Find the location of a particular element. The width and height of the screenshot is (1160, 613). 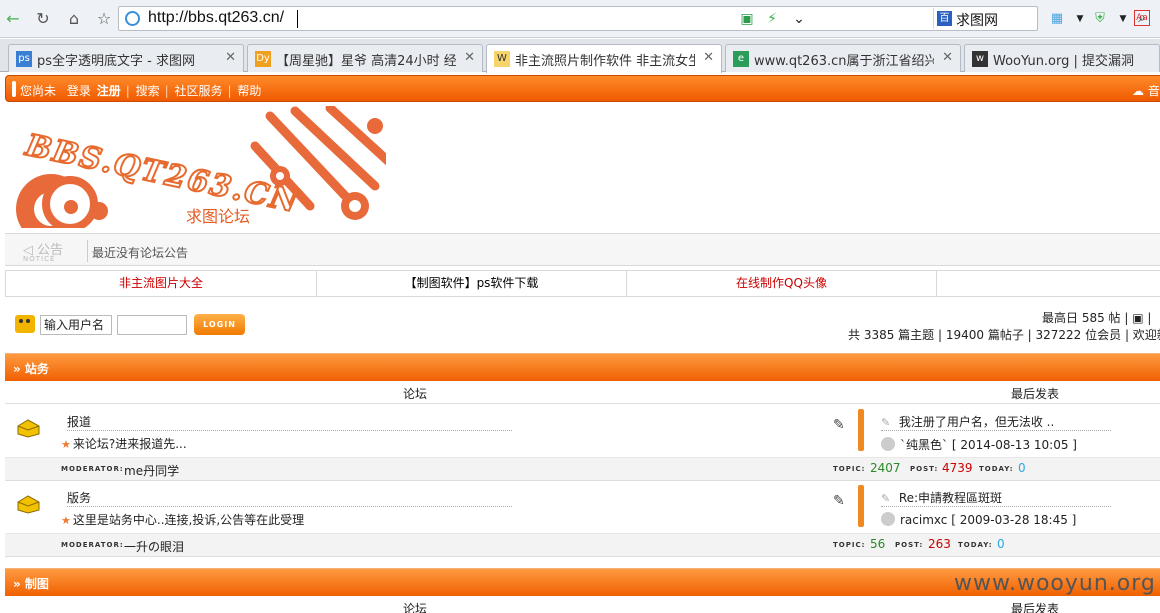

last-post-title: ✎ Re:申請教程區斑斑 is located at coordinates (996, 498).